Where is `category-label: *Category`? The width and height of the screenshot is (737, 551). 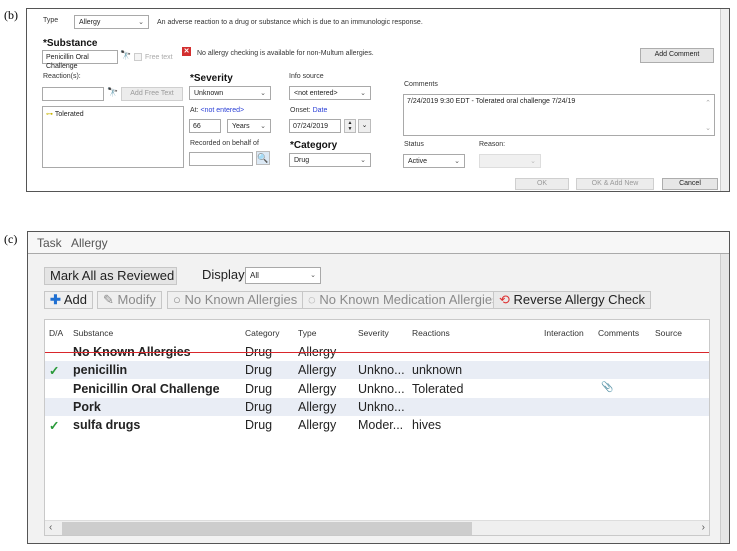 category-label: *Category is located at coordinates (314, 145).